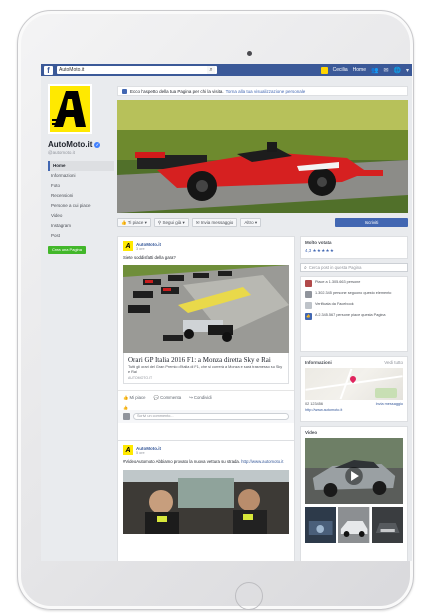 Image resolution: width=429 pixels, height=614 pixels. I want to click on notifications-icon: 🌐, so click(397, 70).